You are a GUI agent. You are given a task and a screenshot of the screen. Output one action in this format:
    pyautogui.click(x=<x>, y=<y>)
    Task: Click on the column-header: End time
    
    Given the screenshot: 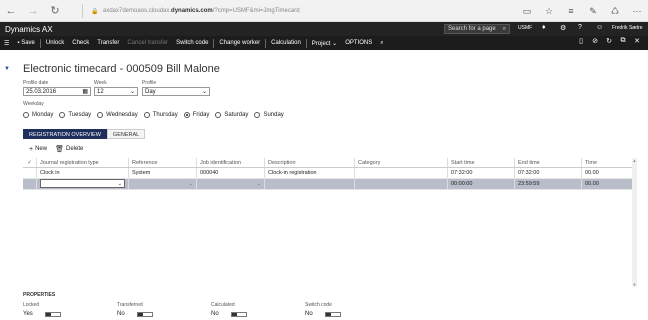 What is the action you would take?
    pyautogui.click(x=548, y=162)
    